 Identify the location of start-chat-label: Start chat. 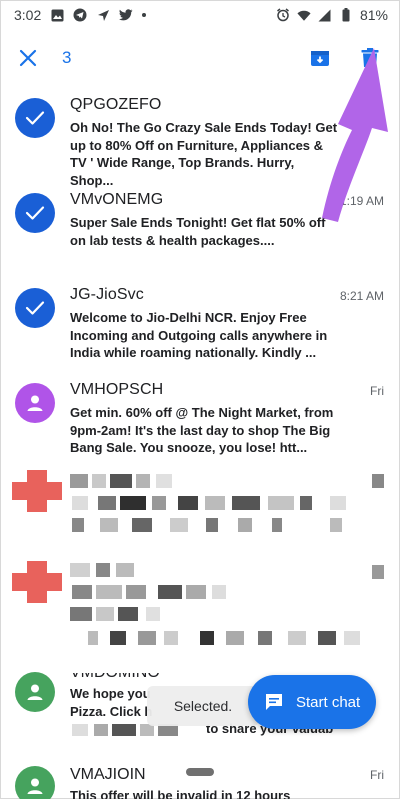
(328, 702).